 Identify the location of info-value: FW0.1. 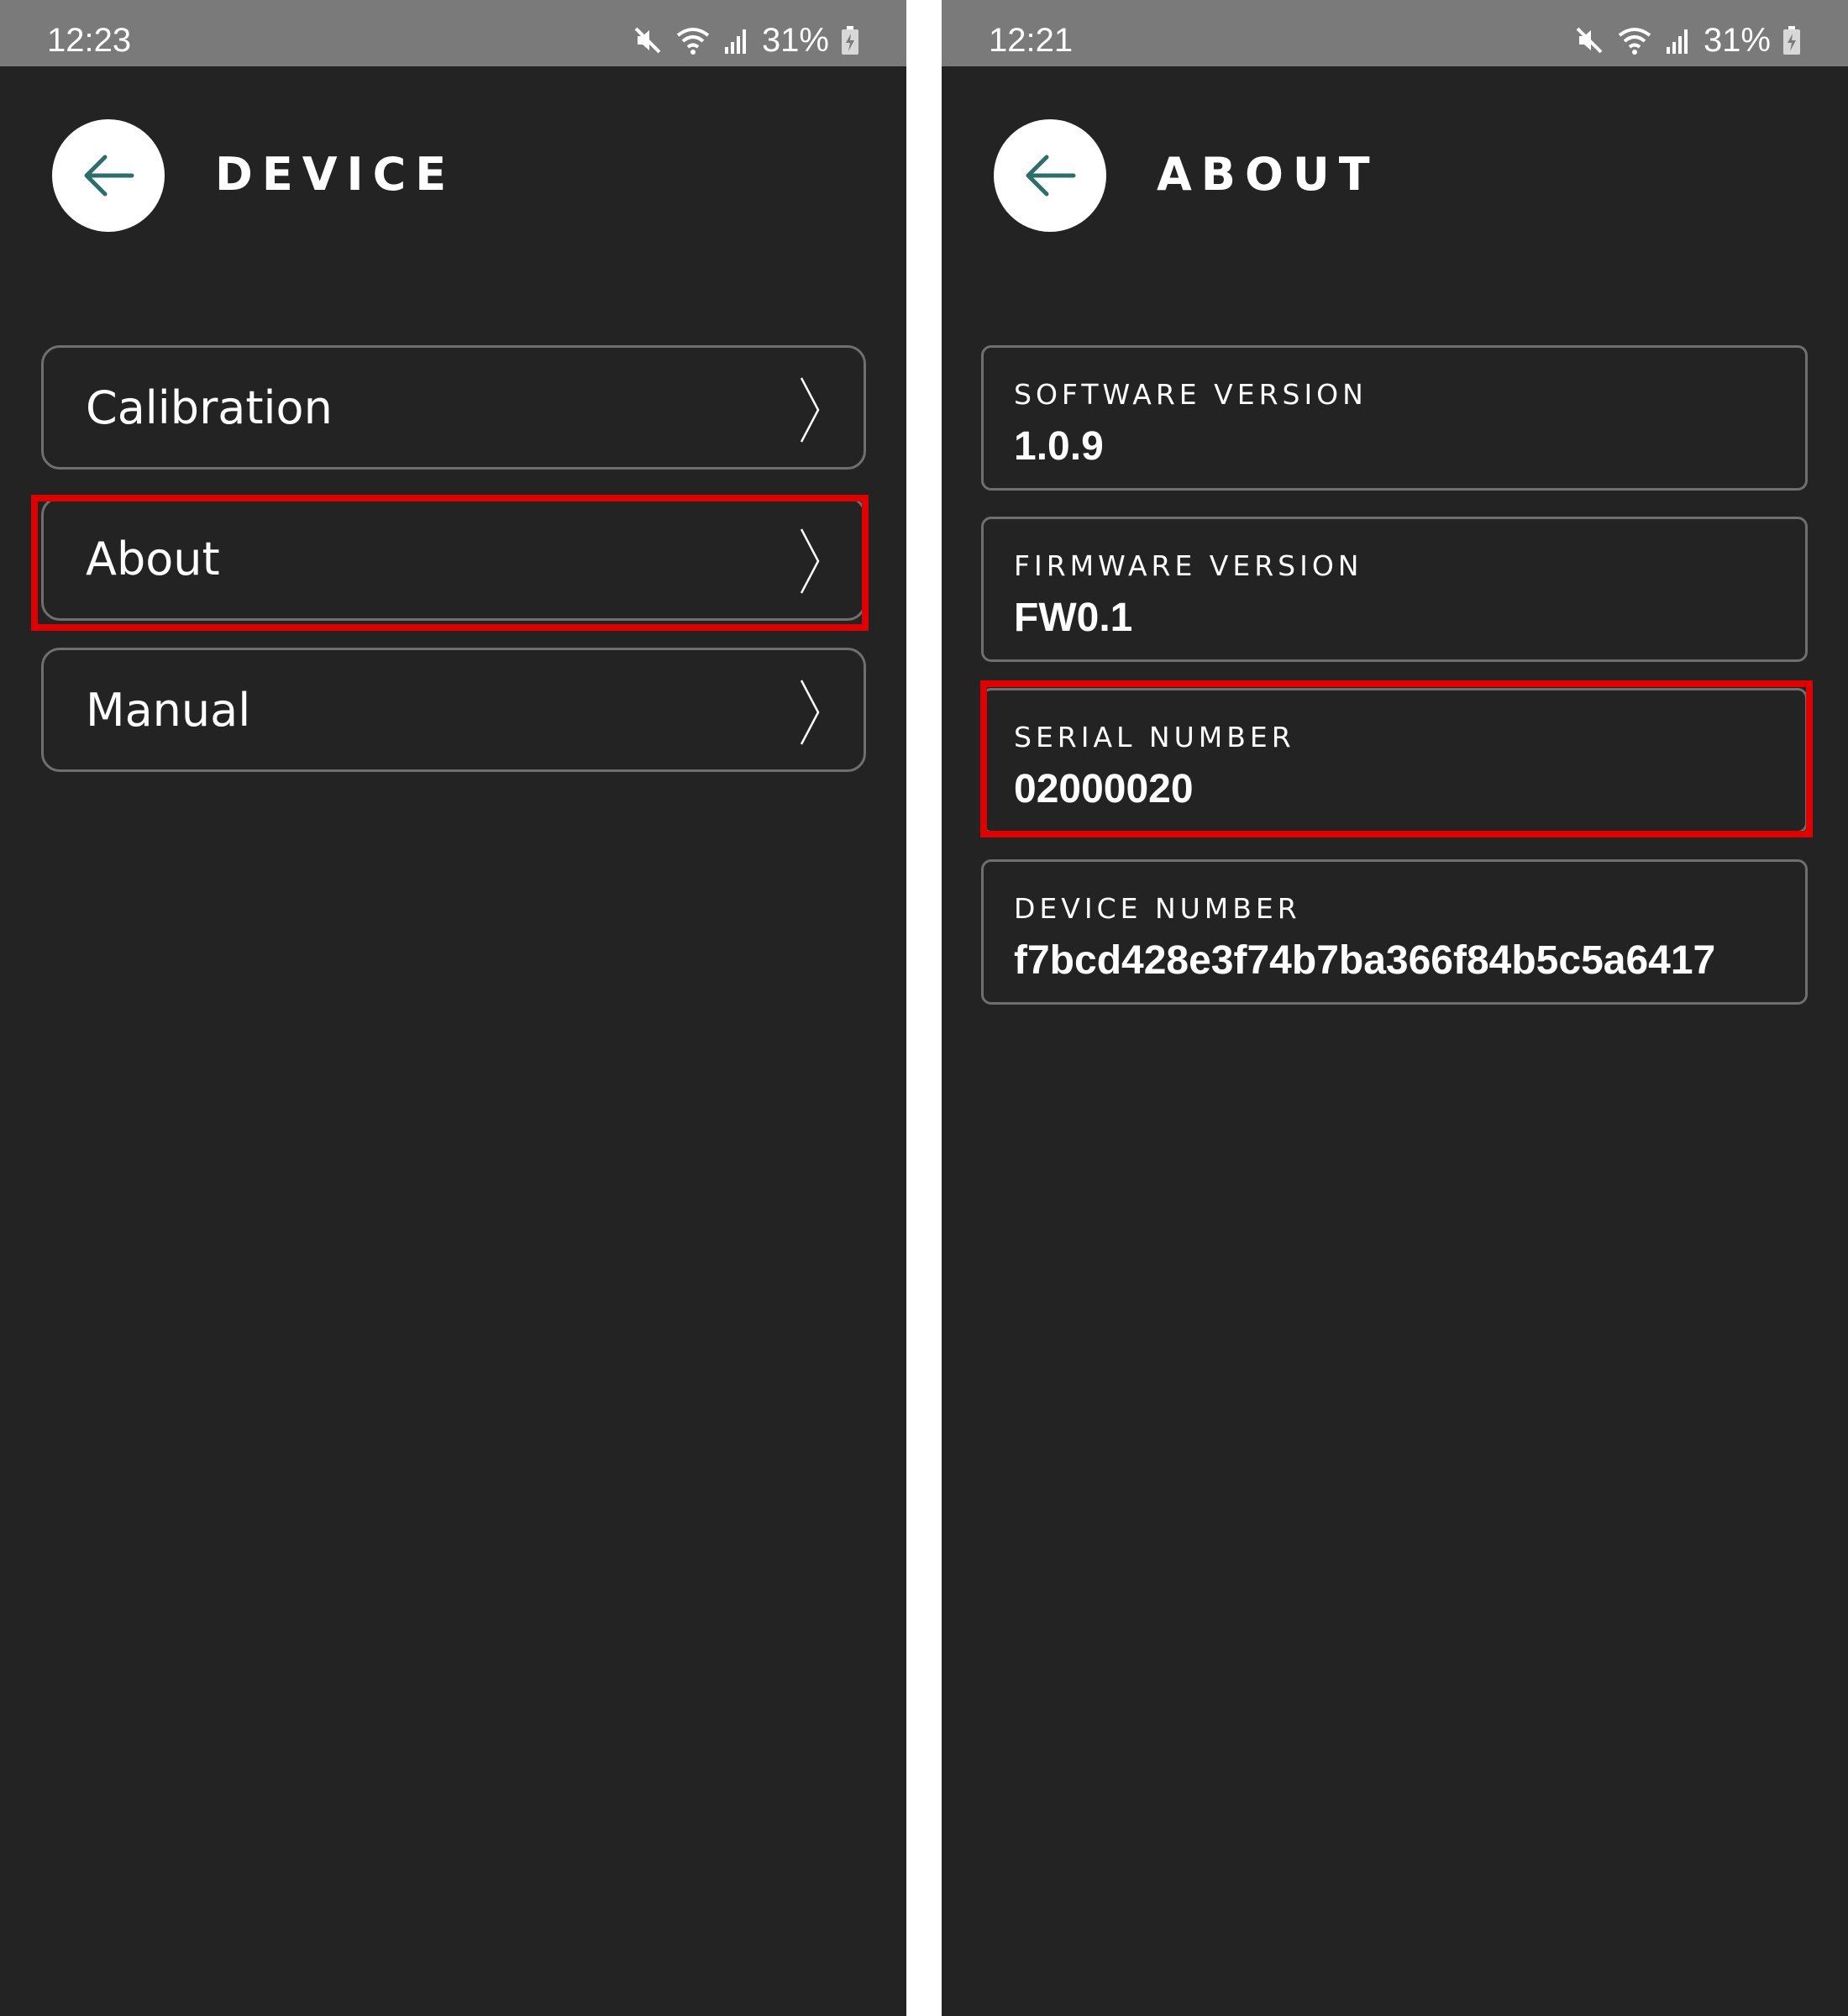
(1073, 618).